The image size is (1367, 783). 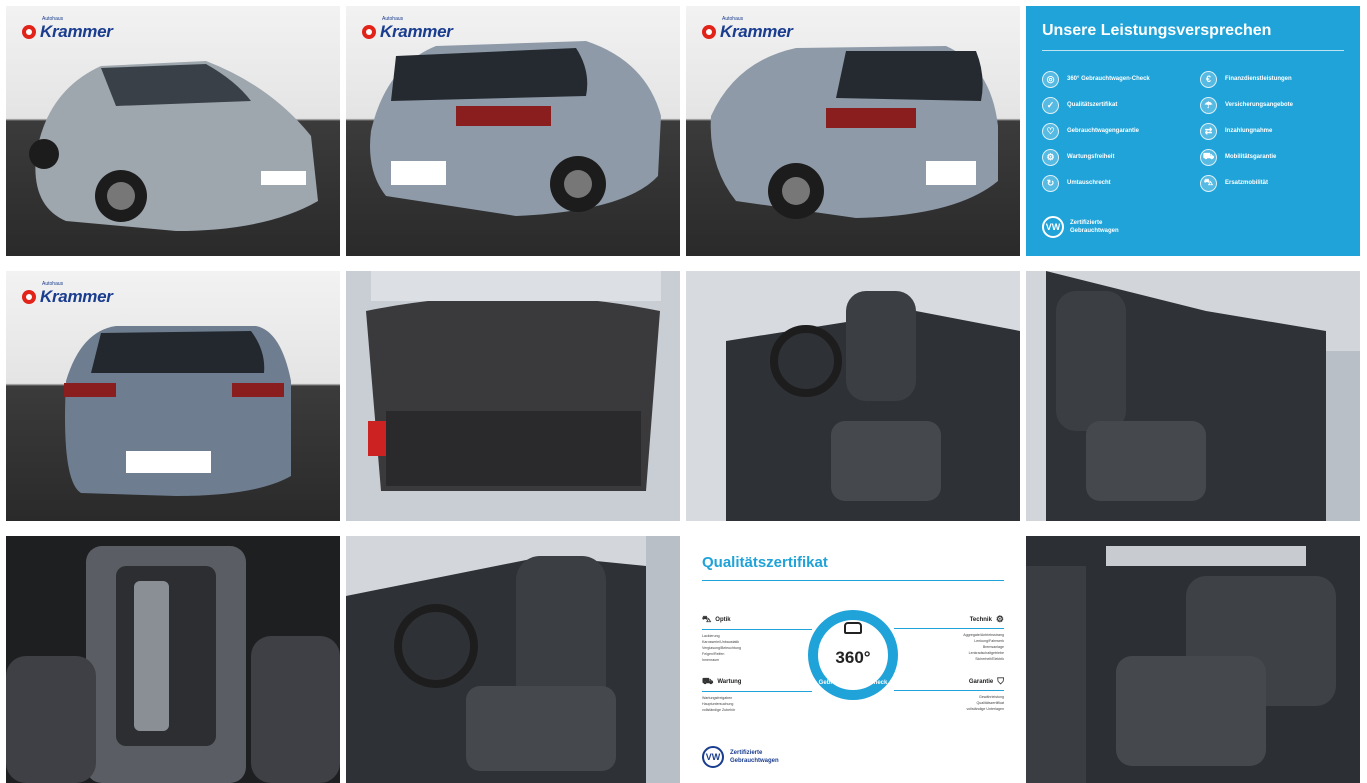 I want to click on section-line: Innenraum, so click(x=711, y=660).